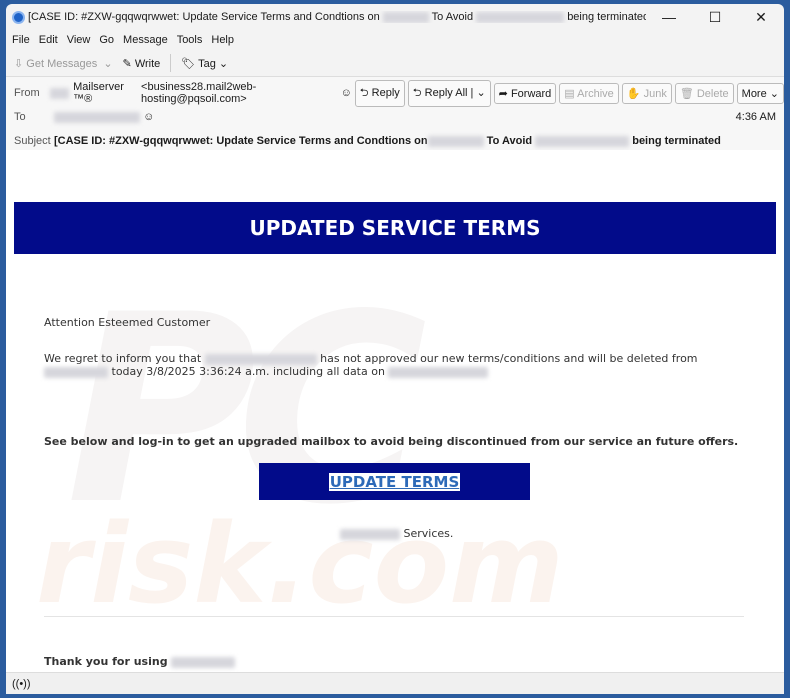  I want to click on menu-file: File, so click(21, 40).